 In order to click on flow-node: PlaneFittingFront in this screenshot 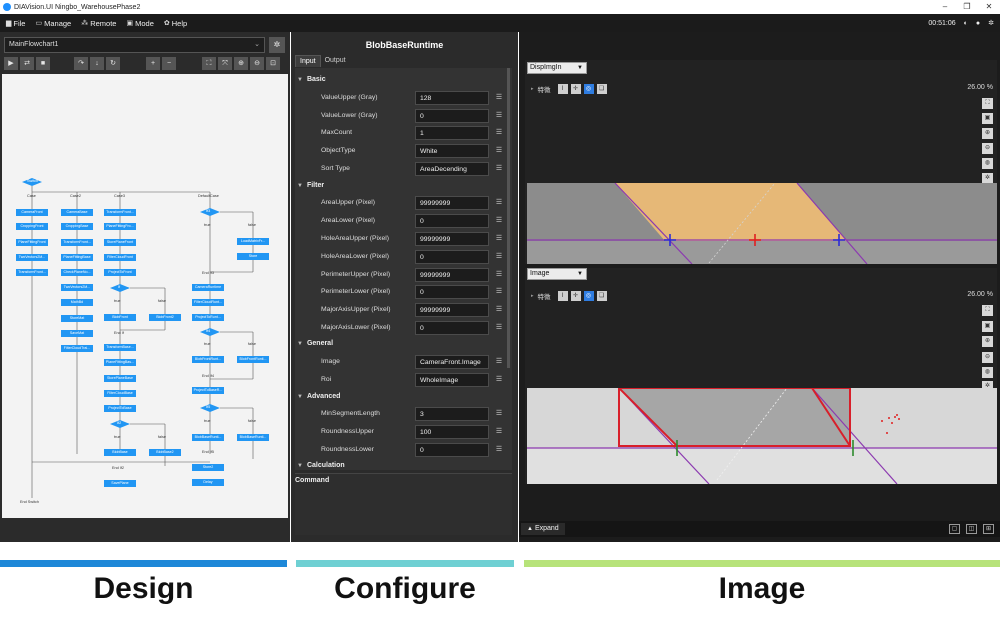, I will do `click(32, 242)`.